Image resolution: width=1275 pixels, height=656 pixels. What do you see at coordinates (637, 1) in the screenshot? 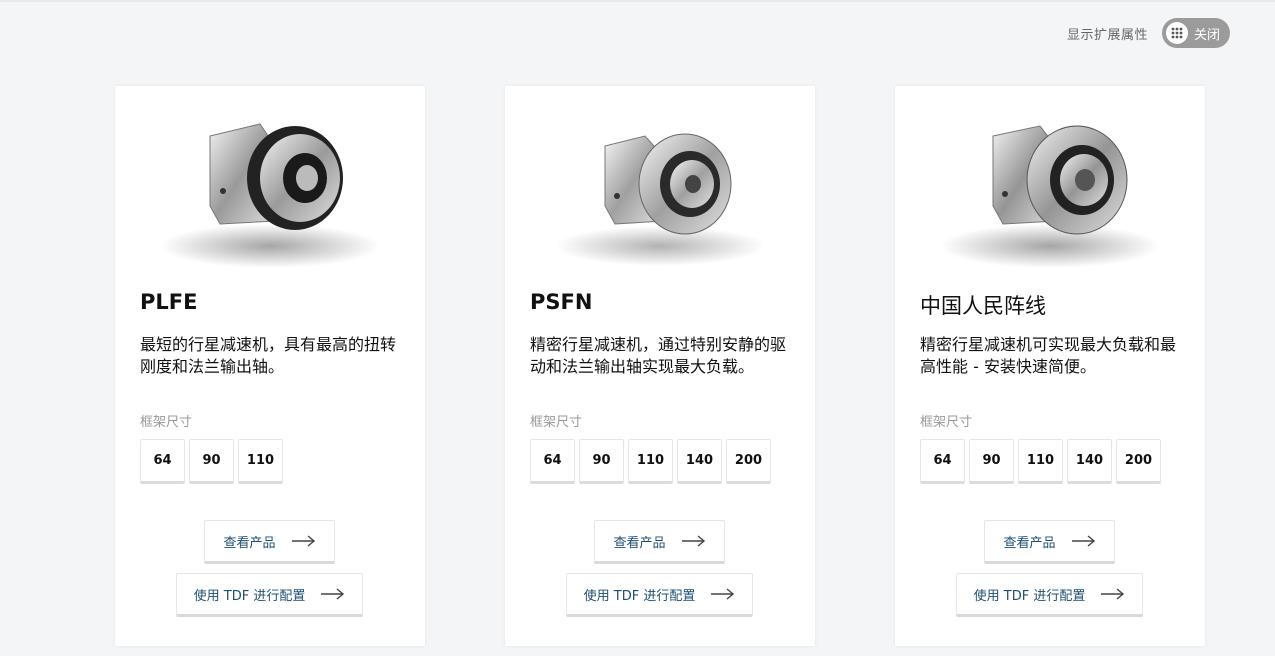
I see `top-divider` at bounding box center [637, 1].